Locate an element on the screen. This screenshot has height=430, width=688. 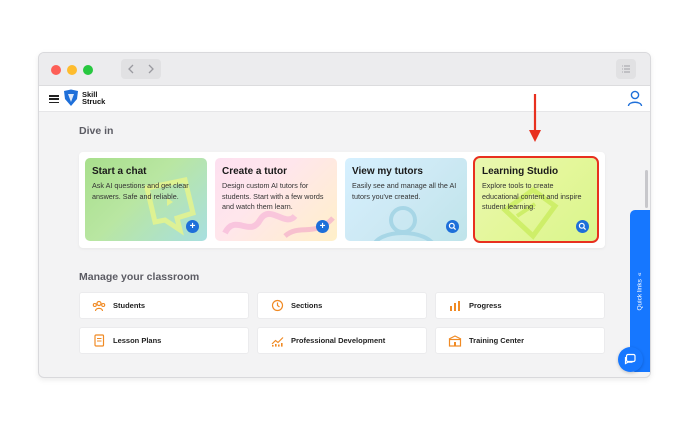
tile-label: Lesson Plans is located at coordinates (137, 340).